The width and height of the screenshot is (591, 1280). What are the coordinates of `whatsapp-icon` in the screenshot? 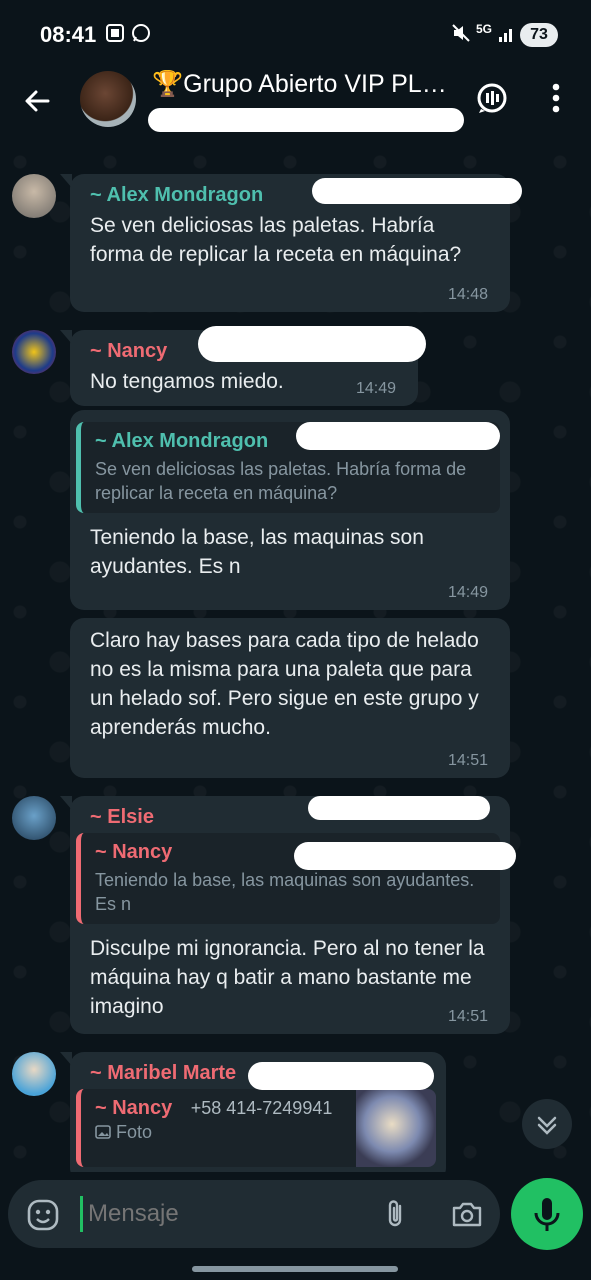 It's located at (141, 36).